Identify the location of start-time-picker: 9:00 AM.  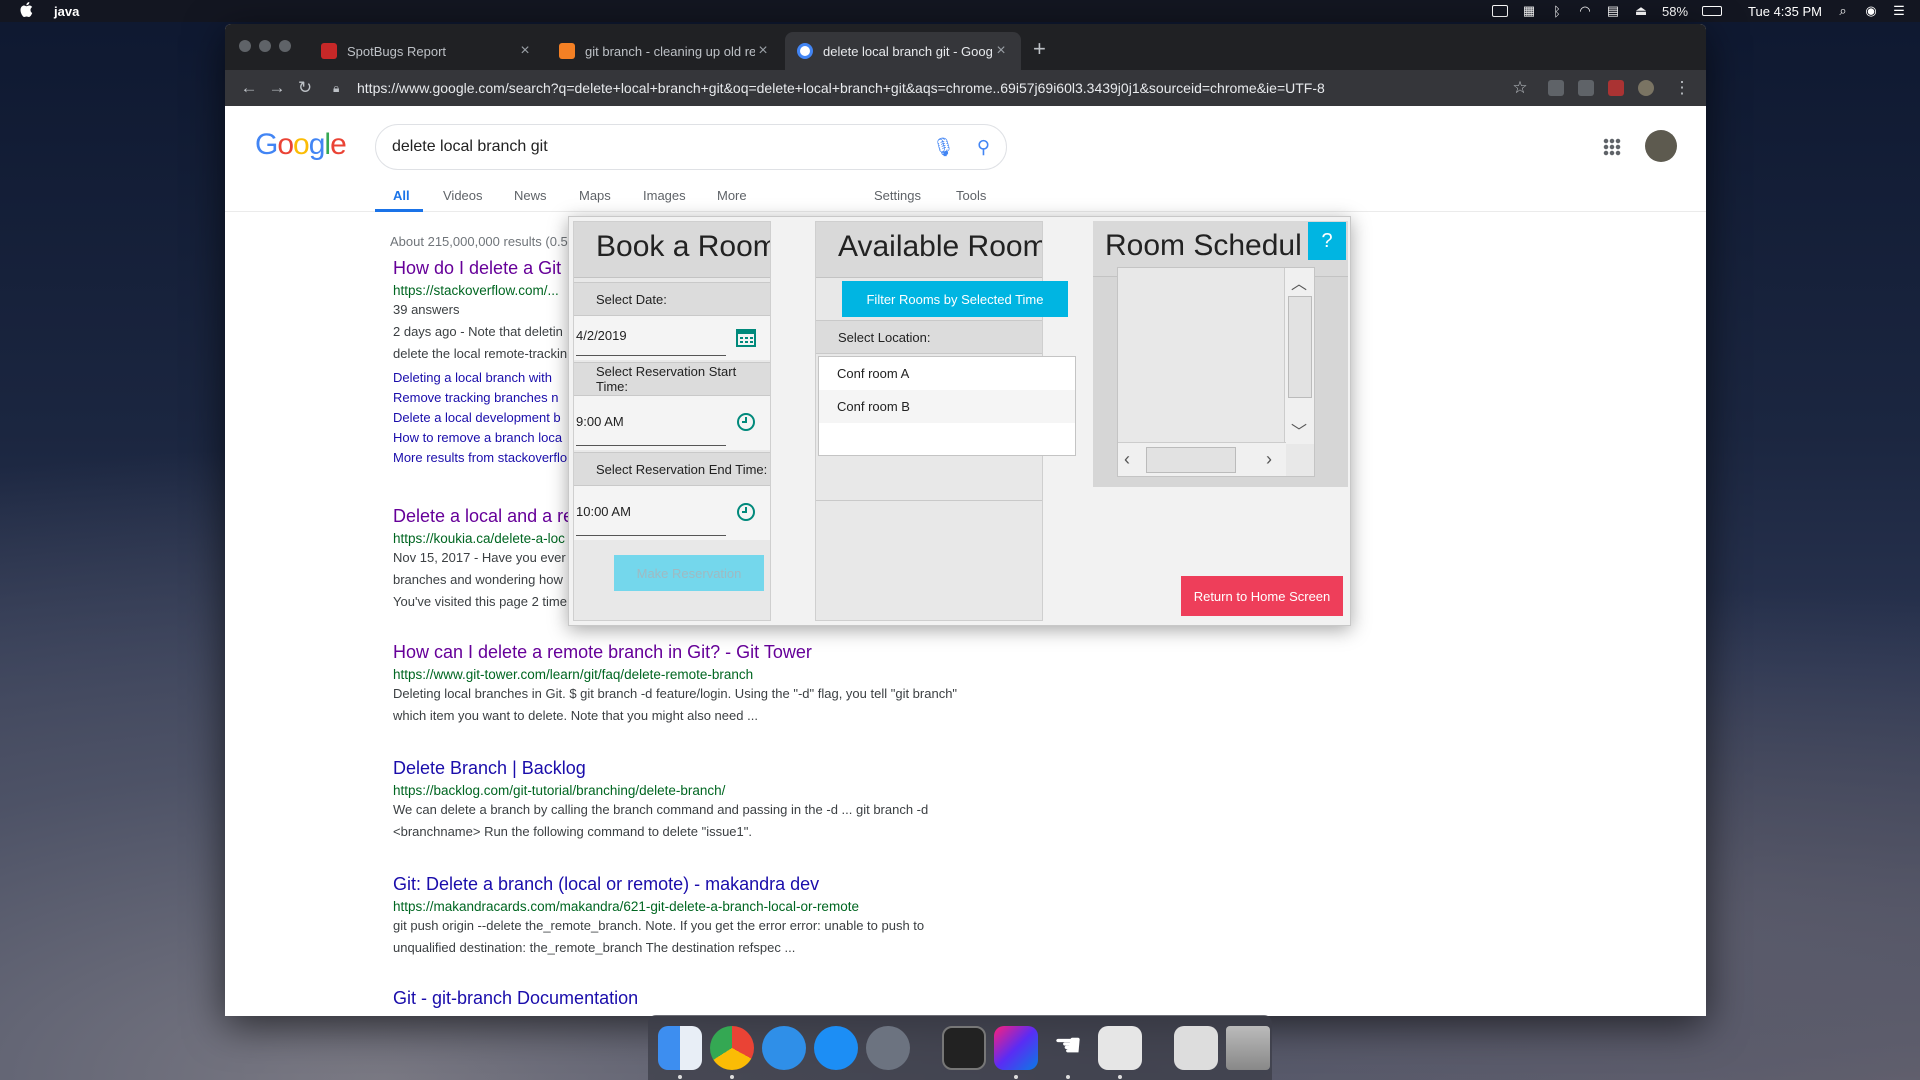
(672, 423).